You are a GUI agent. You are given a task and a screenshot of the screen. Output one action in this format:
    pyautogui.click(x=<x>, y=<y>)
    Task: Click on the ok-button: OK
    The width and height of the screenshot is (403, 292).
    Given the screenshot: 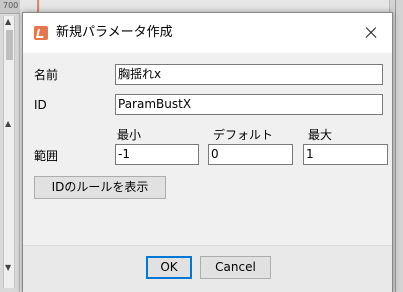 What is the action you would take?
    pyautogui.click(x=169, y=267)
    